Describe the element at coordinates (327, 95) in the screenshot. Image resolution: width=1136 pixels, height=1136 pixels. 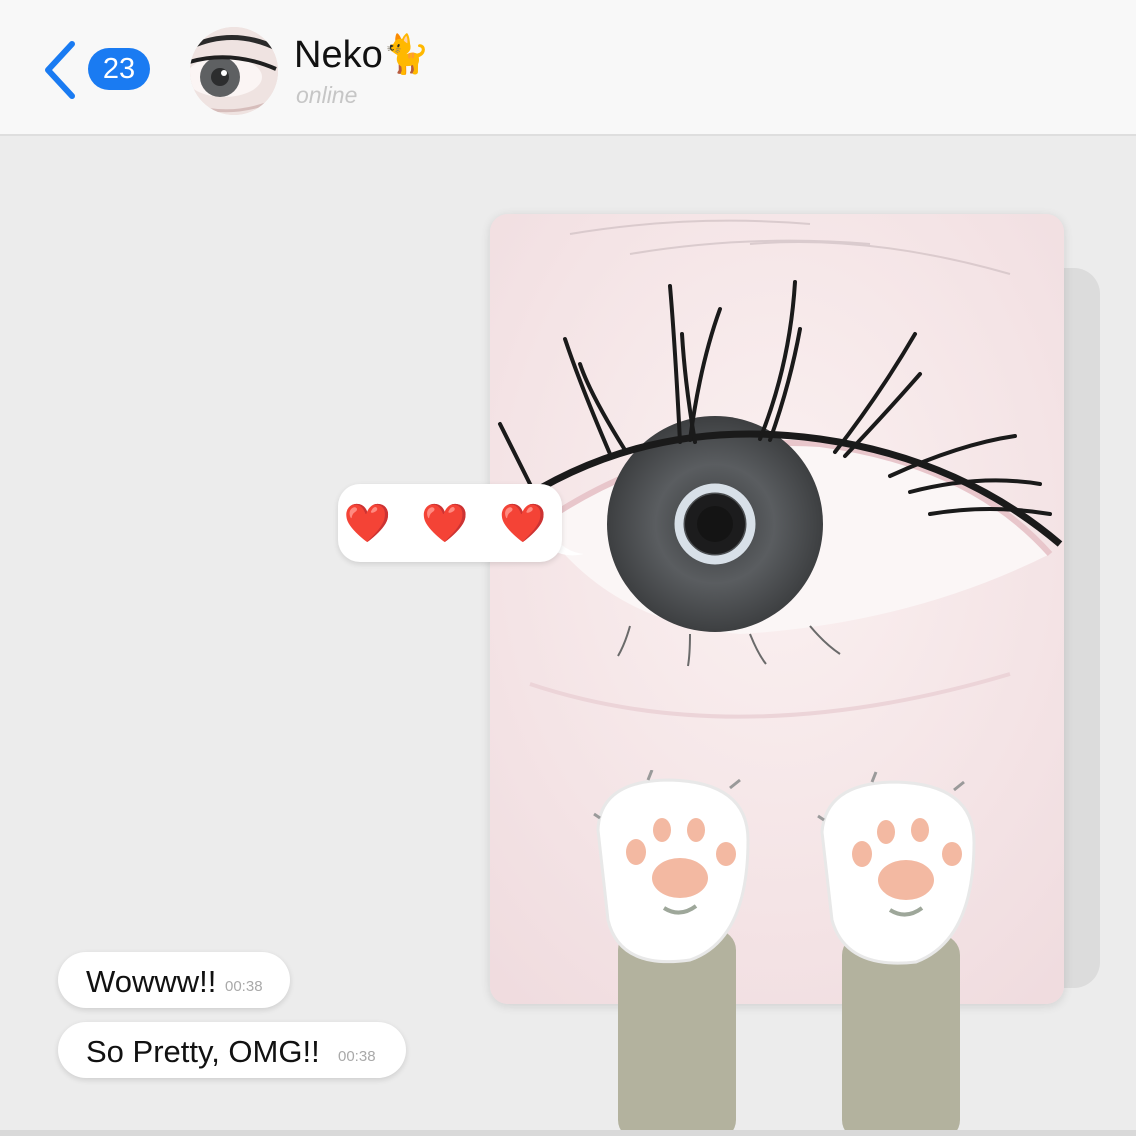
I see `contact-status: online` at that location.